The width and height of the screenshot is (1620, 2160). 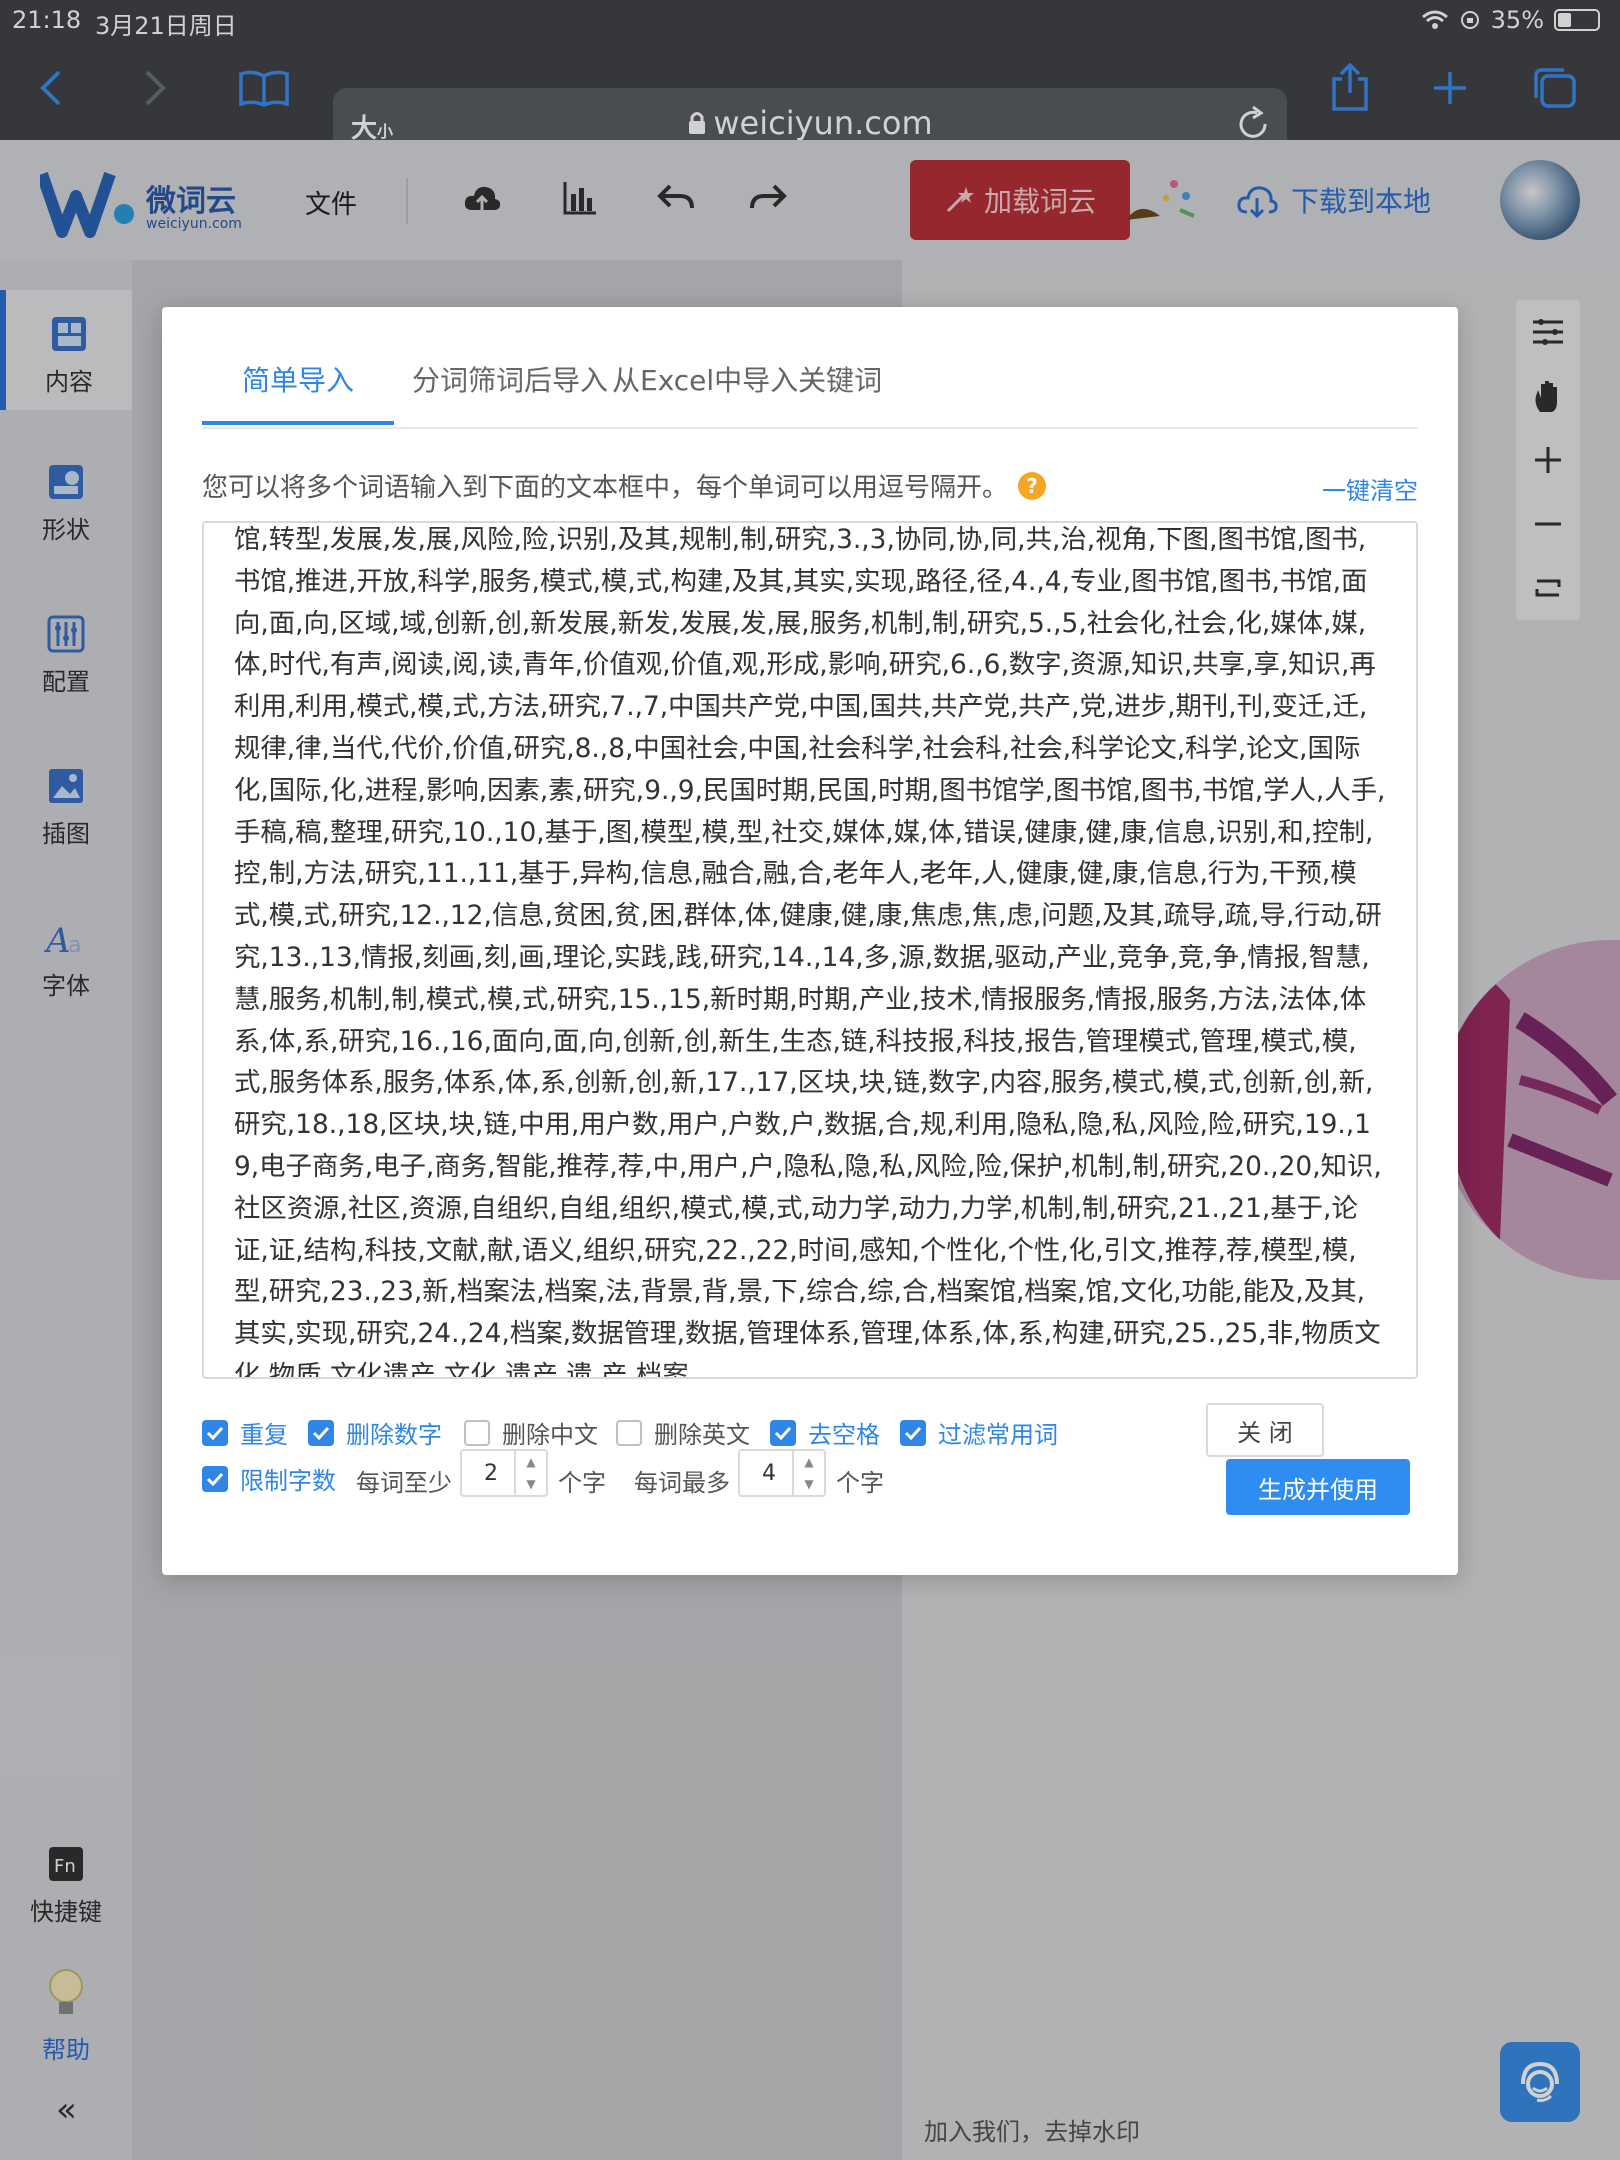 What do you see at coordinates (782, 1473) in the screenshot?
I see `max-chars-stepper: 4 ▲ ▼` at bounding box center [782, 1473].